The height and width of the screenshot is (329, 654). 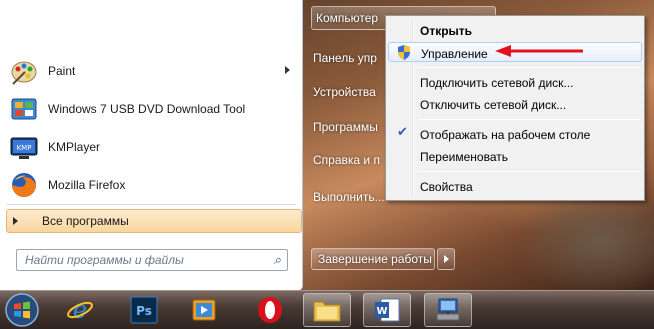 What do you see at coordinates (87, 185) in the screenshot?
I see `program-label: Mozilla Firefox` at bounding box center [87, 185].